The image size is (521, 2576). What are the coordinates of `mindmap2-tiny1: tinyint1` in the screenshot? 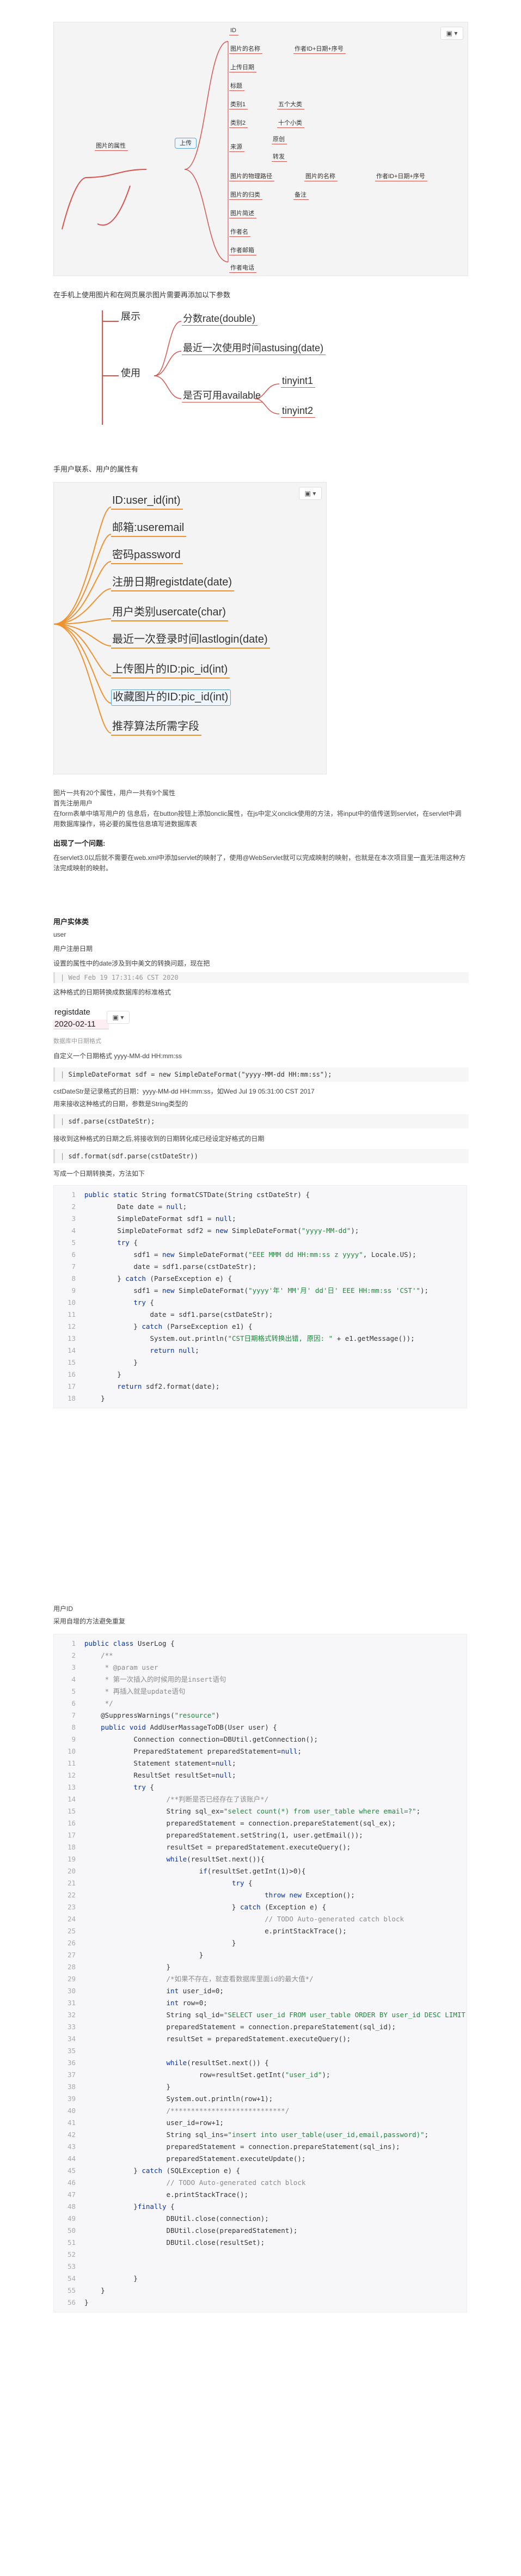 It's located at (298, 381).